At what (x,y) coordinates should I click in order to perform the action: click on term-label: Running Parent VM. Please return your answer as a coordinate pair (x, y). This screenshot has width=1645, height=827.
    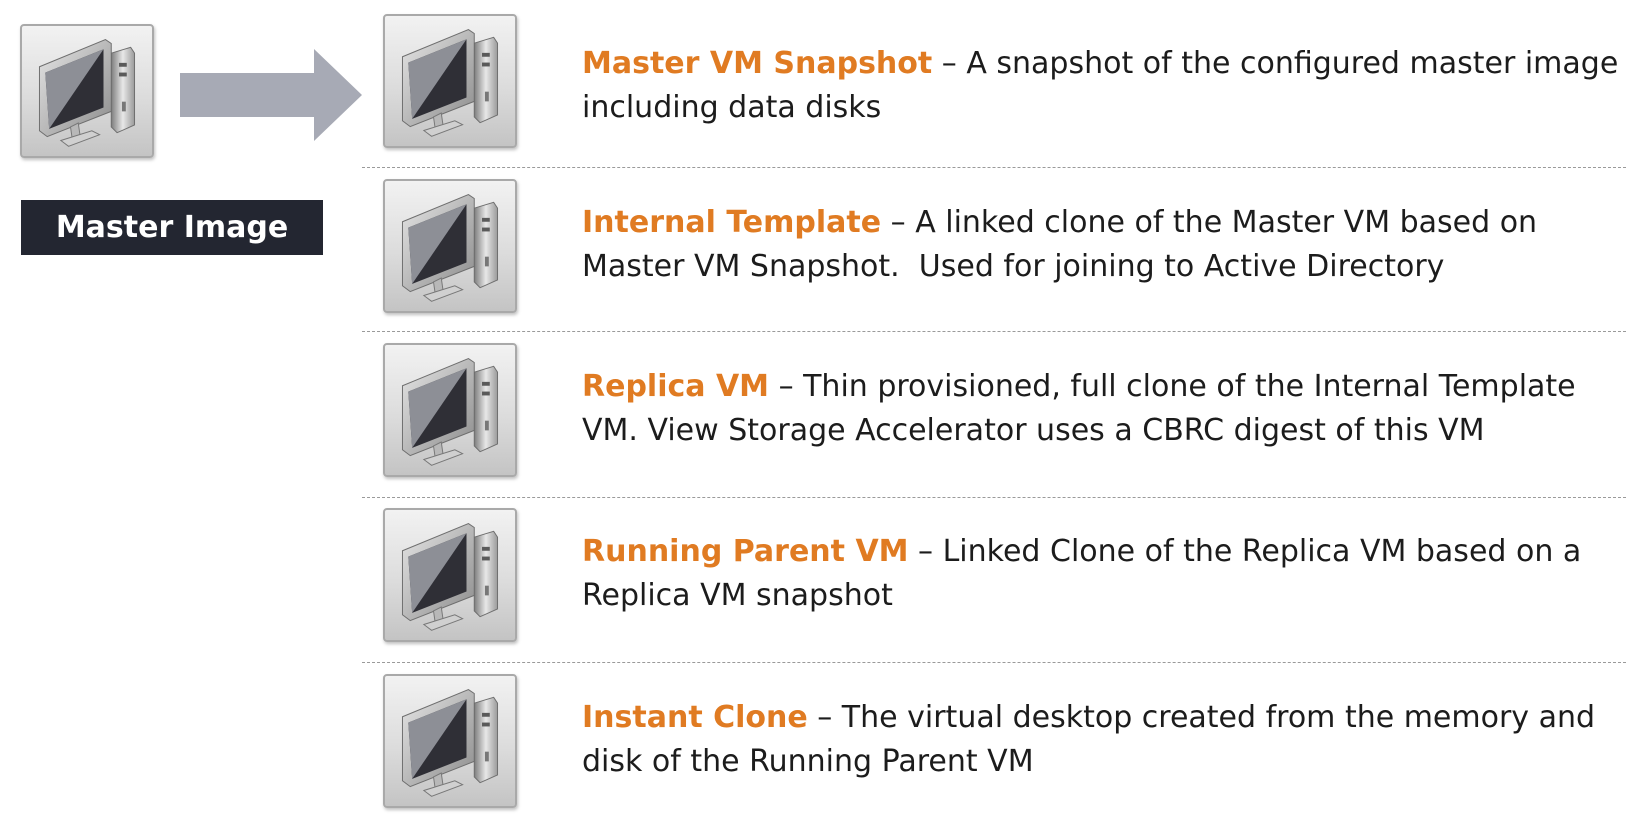
    Looking at the image, I should click on (745, 551).